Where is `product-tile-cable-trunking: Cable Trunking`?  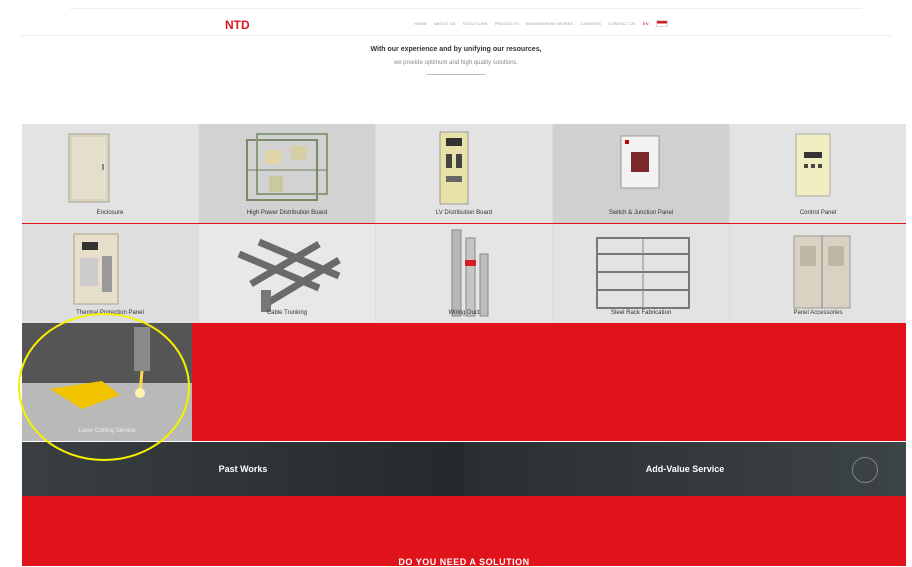 product-tile-cable-trunking: Cable Trunking is located at coordinates (287, 273).